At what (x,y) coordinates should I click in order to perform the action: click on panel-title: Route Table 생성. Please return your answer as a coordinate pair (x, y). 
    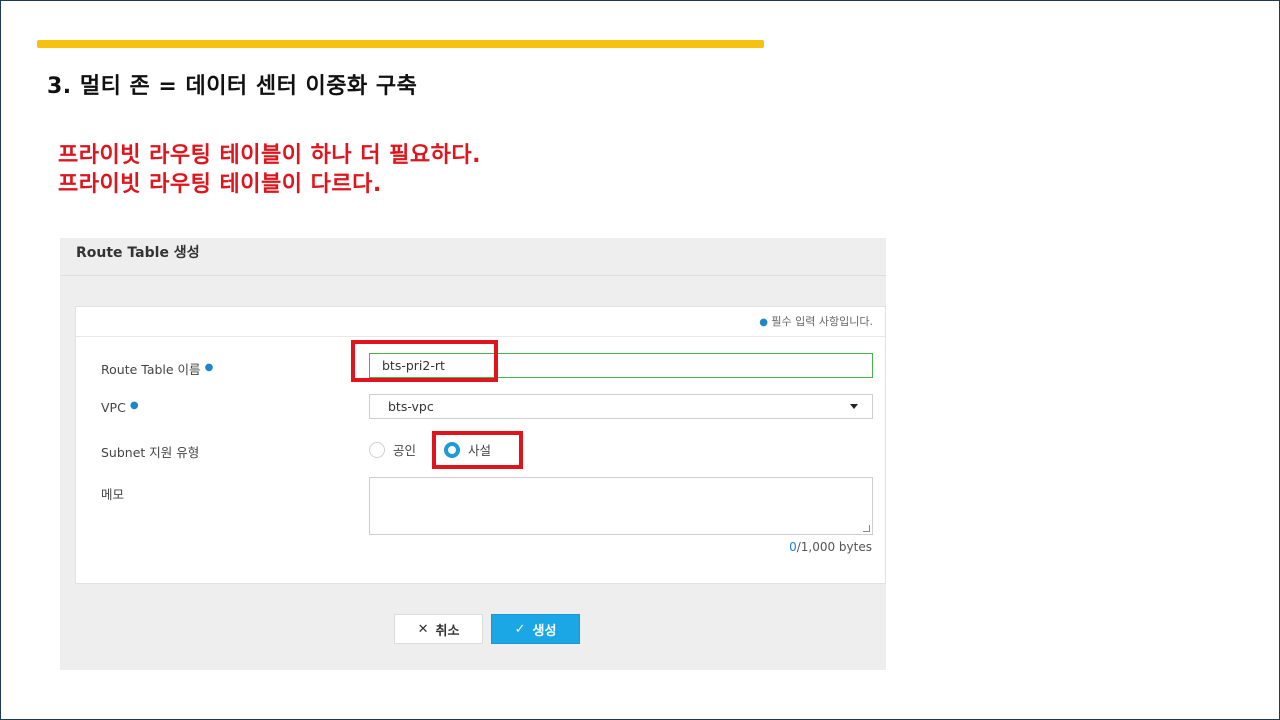
    Looking at the image, I should click on (138, 253).